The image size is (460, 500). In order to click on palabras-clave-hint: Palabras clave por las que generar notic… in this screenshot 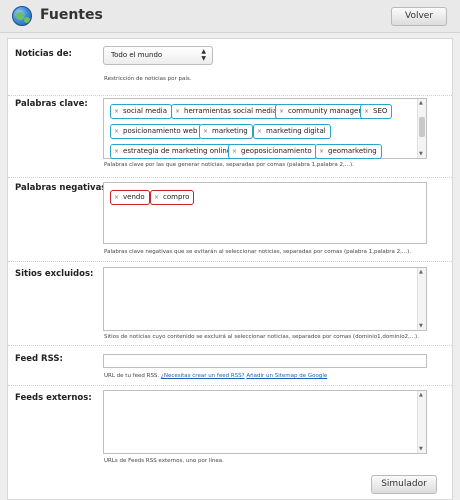, I will do `click(229, 165)`.